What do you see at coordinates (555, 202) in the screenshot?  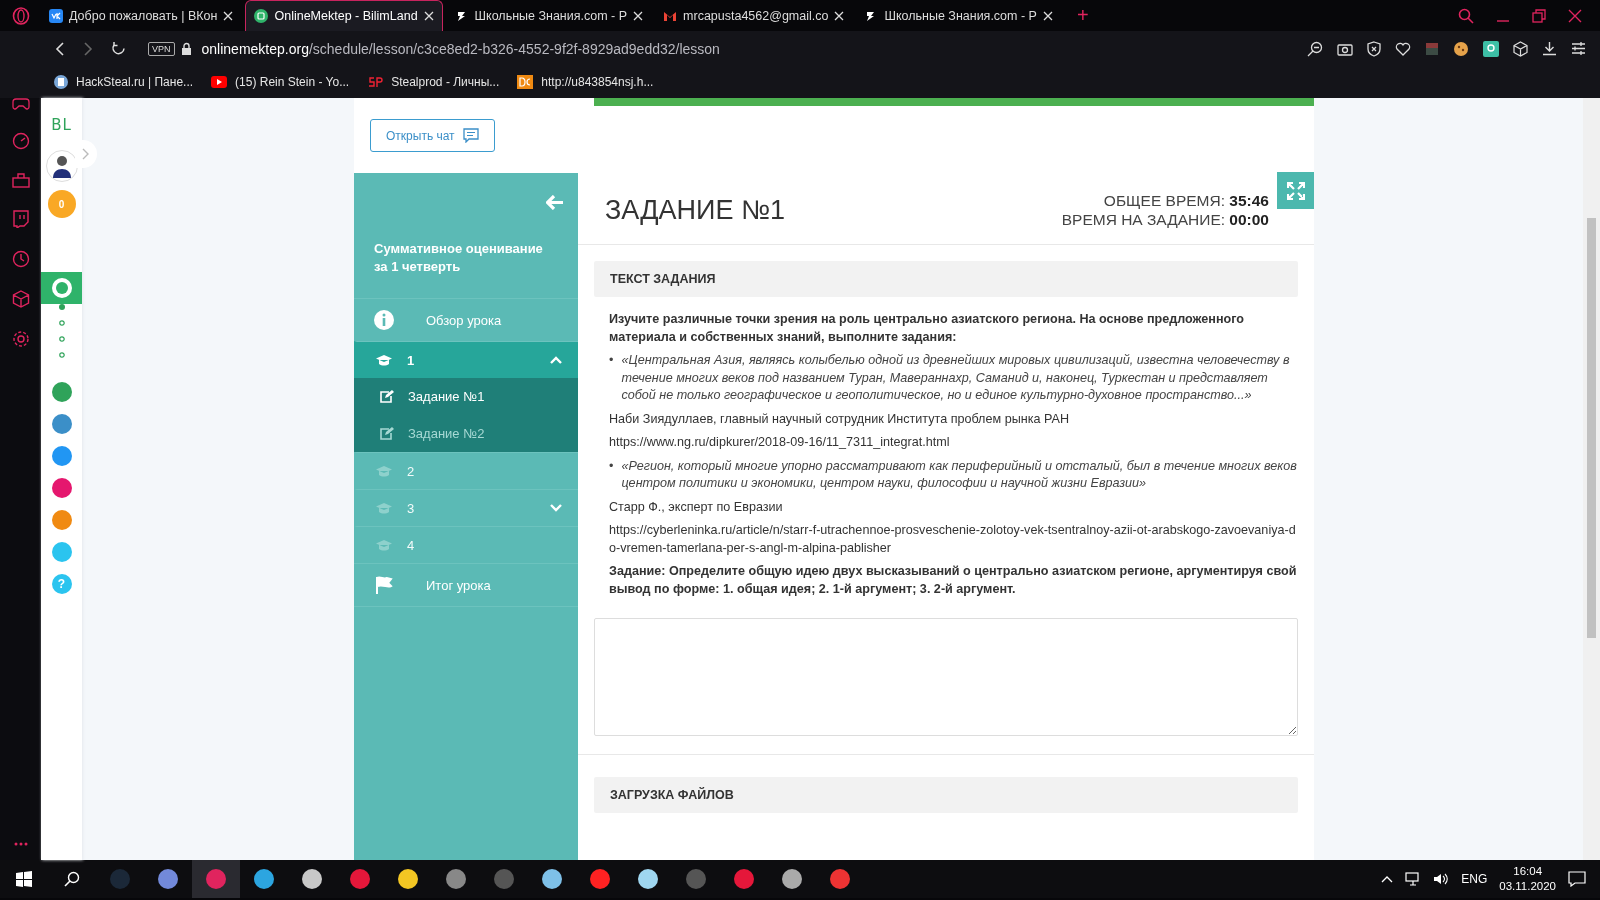 I see `arrow-left-icon` at bounding box center [555, 202].